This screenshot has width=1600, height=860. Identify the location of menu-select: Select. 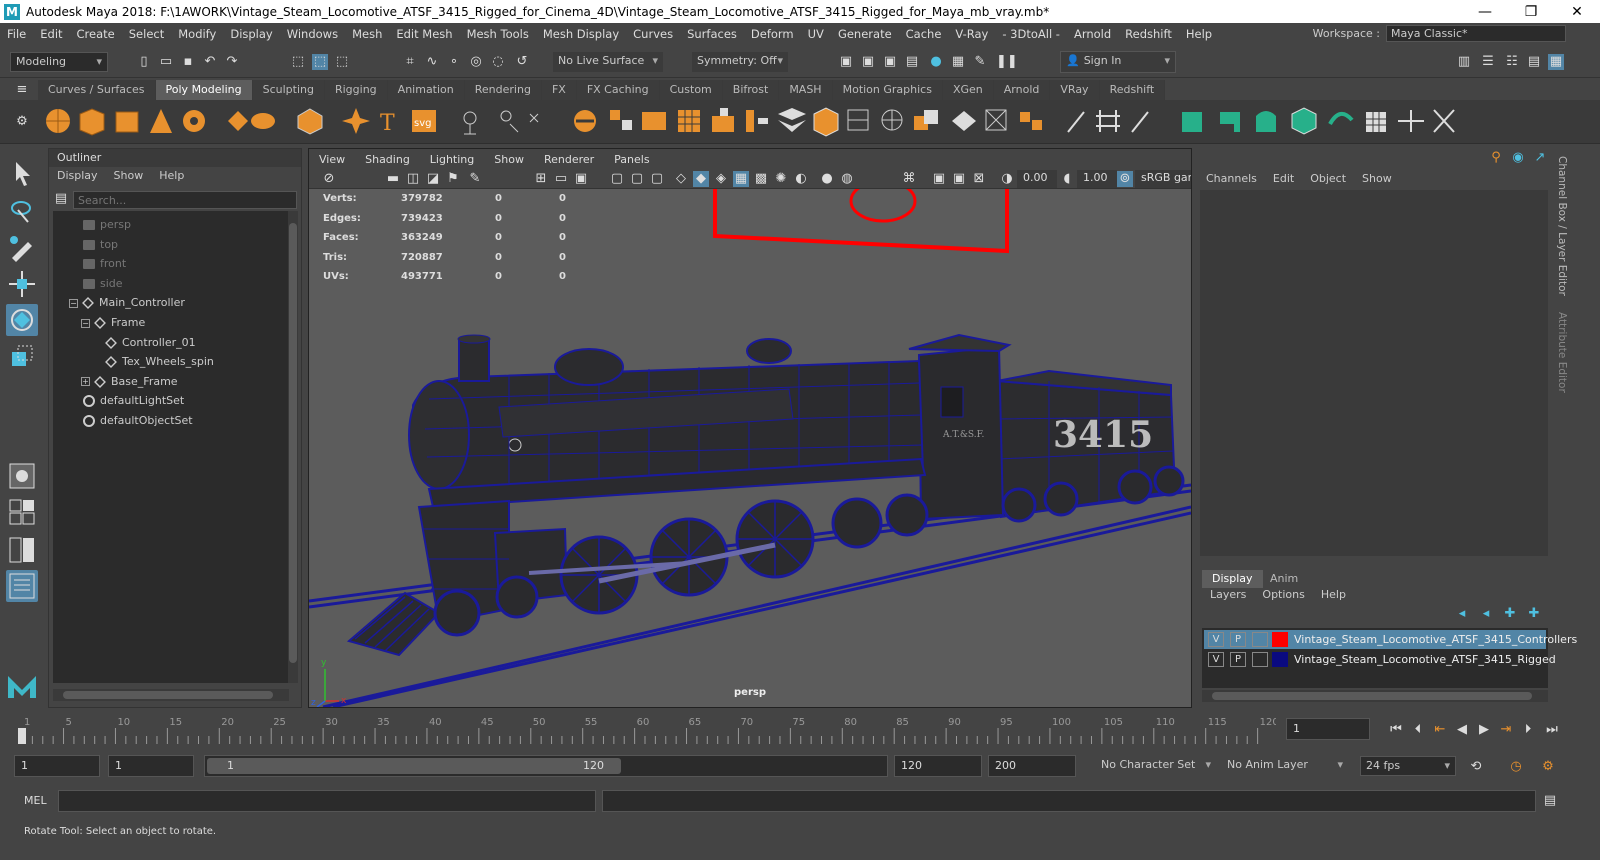
(146, 34).